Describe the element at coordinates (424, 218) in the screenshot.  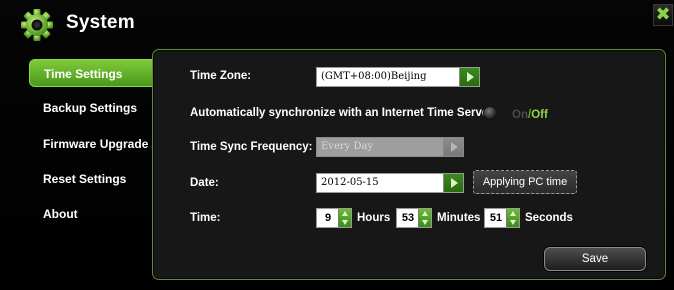
I see `minutes-stepper-buttons` at that location.